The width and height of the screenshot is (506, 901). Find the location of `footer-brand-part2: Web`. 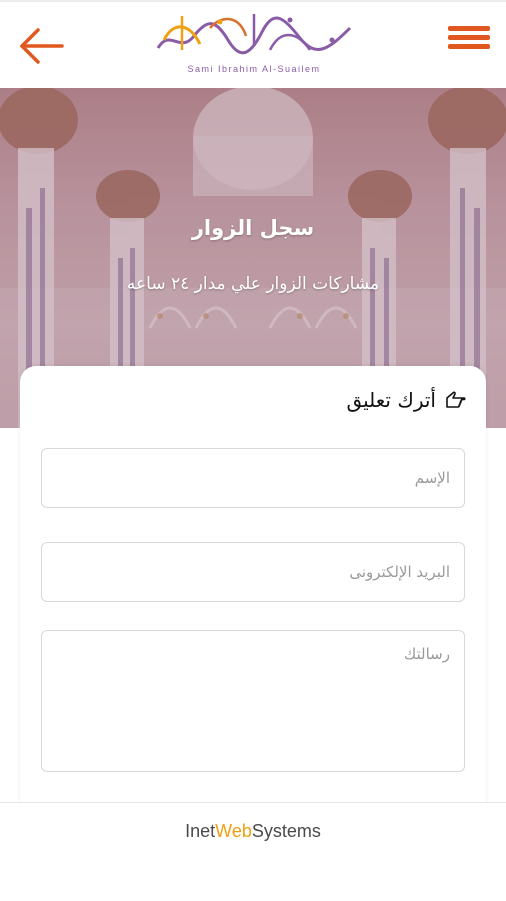

footer-brand-part2: Web is located at coordinates (233, 831).